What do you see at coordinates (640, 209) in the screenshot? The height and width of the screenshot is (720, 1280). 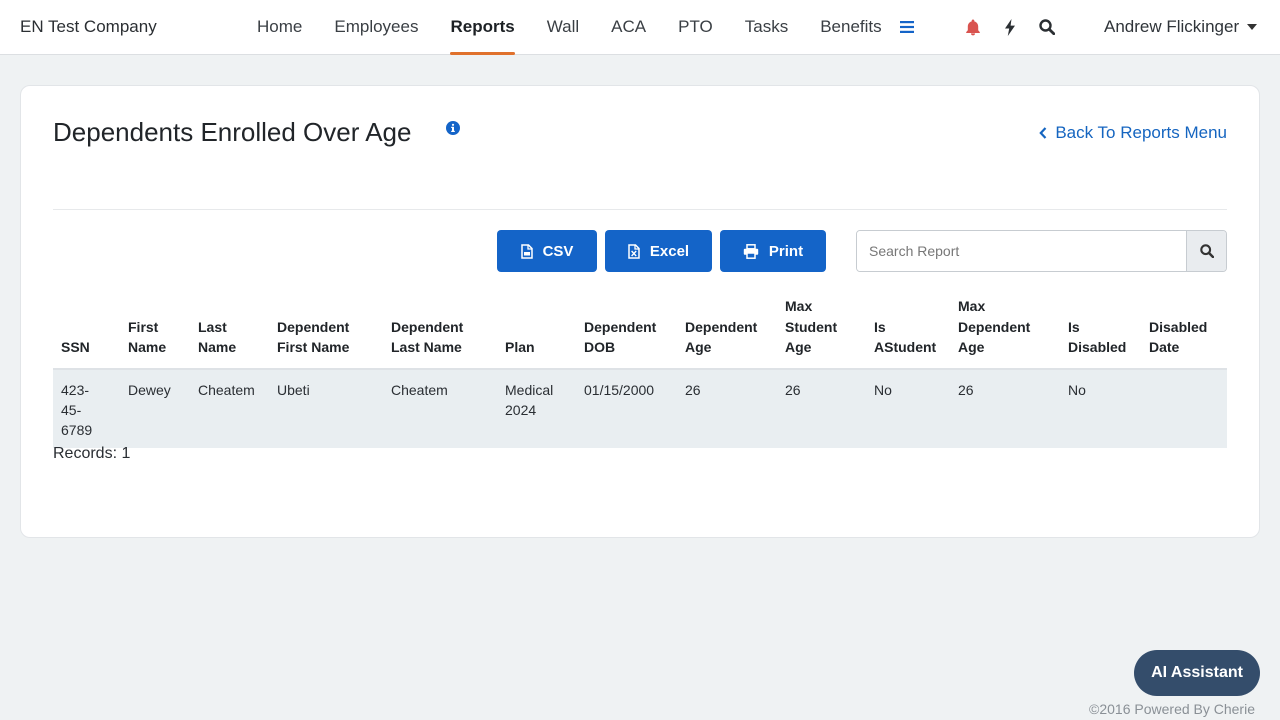 I see `divider` at bounding box center [640, 209].